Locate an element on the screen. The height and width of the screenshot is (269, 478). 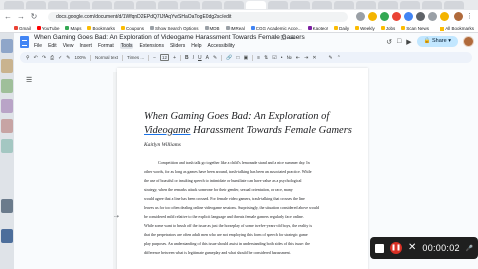
bold-icon: B is located at coordinates (187, 58).